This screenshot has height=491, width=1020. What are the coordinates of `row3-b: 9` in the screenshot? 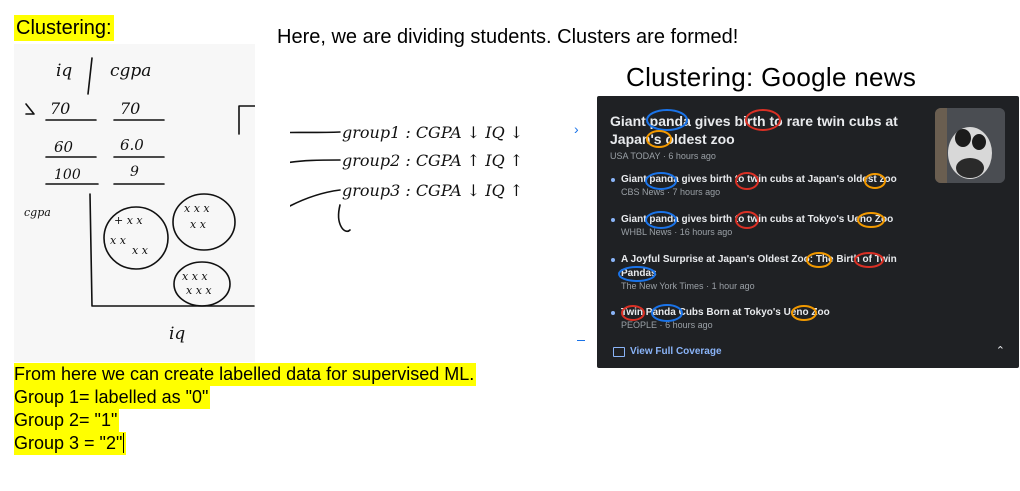 It's located at (134, 172).